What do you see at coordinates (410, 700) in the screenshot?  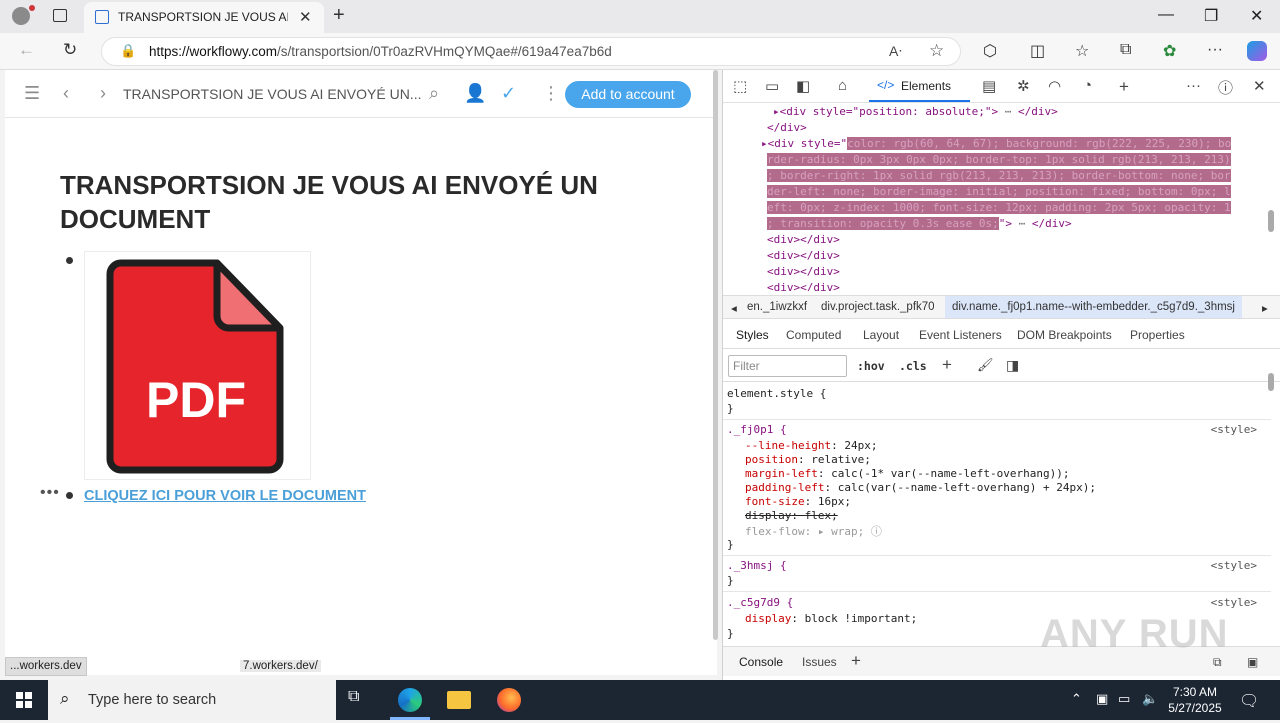 I see `edge-icon` at bounding box center [410, 700].